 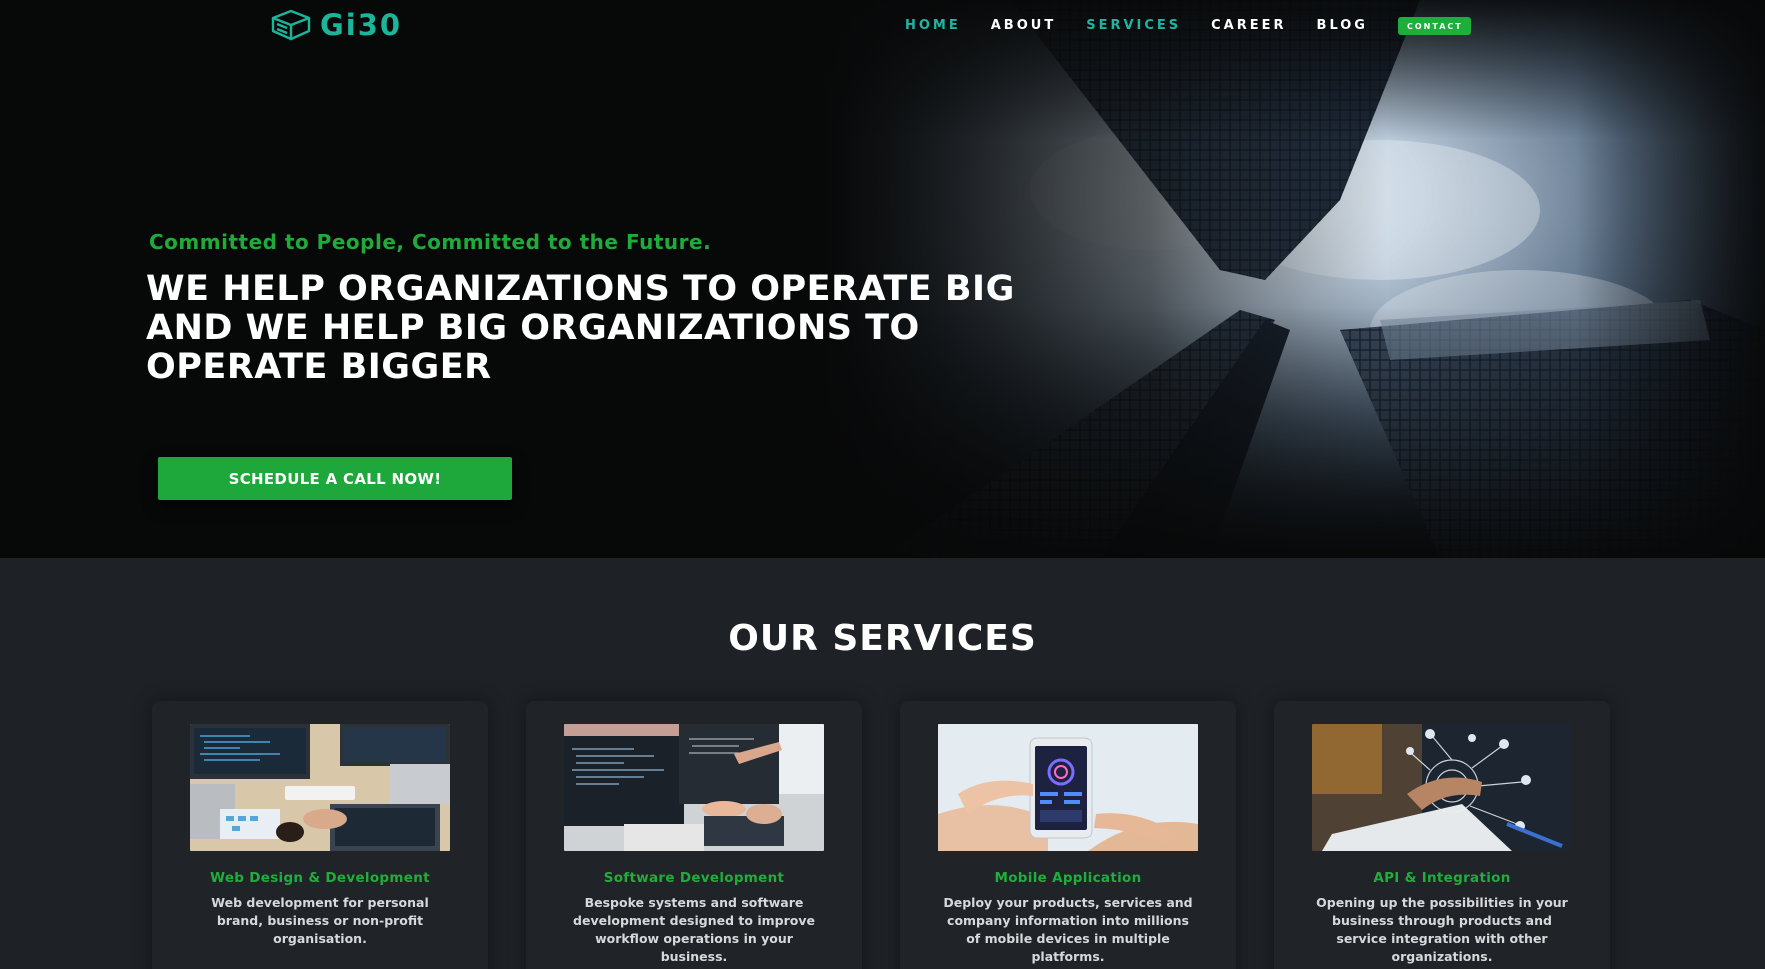 What do you see at coordinates (320, 878) in the screenshot?
I see `service-title: Web Design & Development` at bounding box center [320, 878].